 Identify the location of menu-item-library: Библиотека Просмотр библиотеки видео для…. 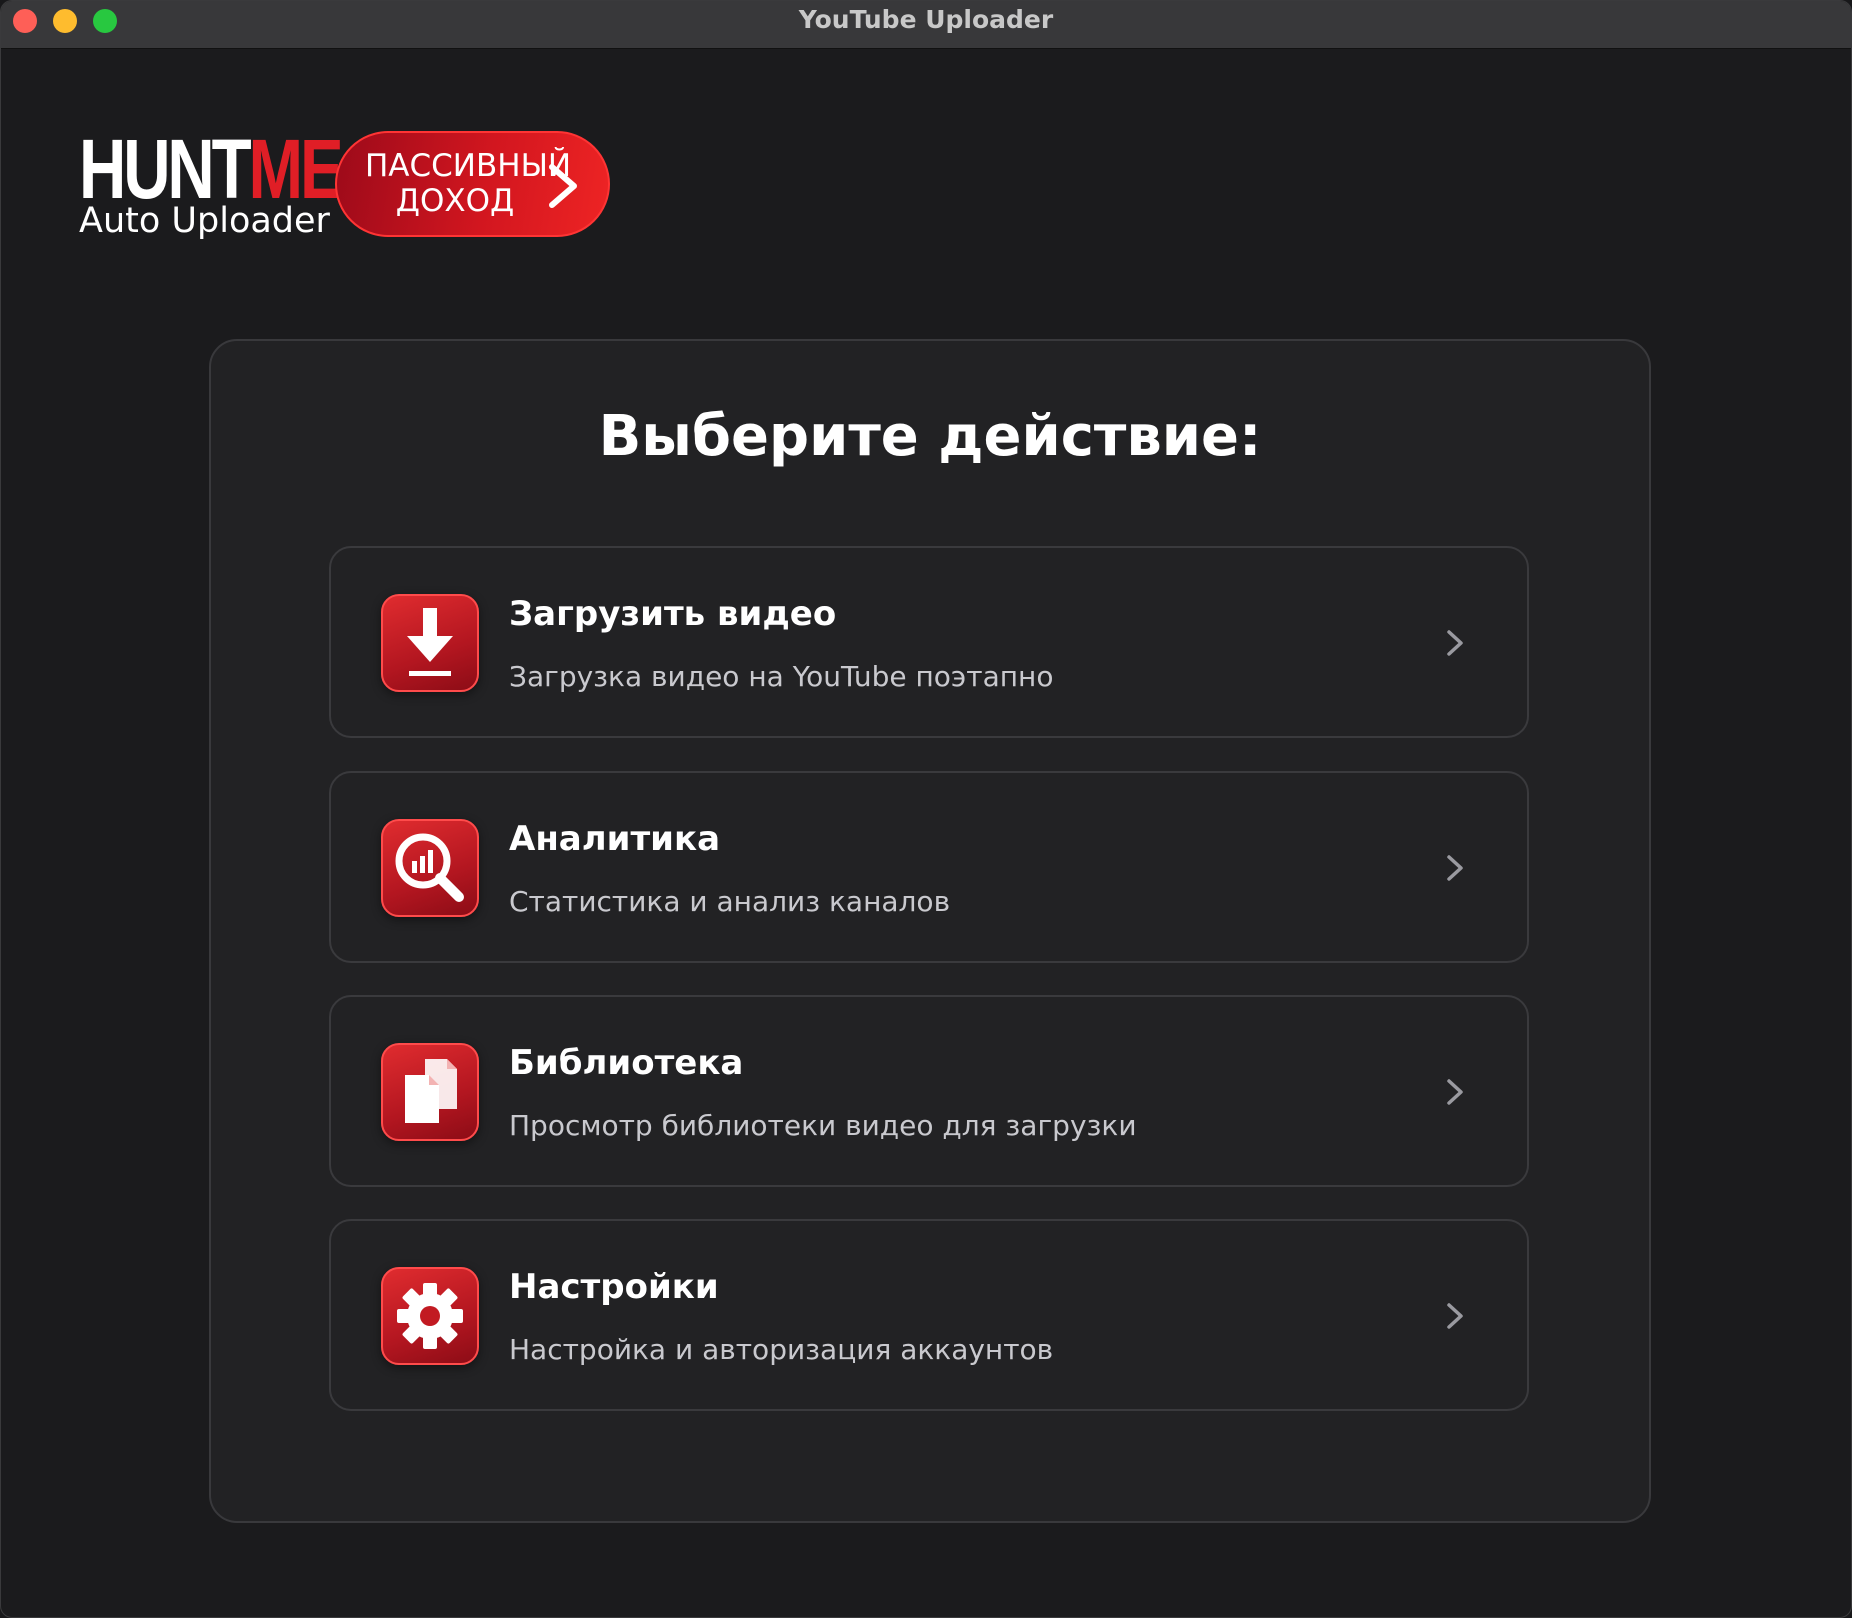
(929, 1091).